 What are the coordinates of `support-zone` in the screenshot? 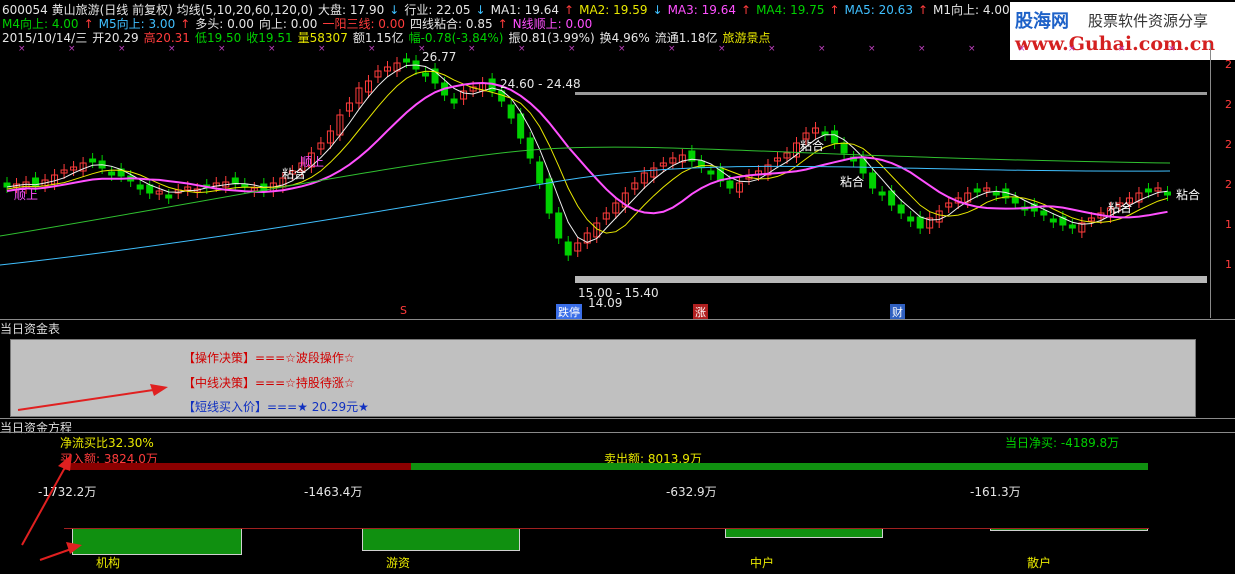 It's located at (891, 279).